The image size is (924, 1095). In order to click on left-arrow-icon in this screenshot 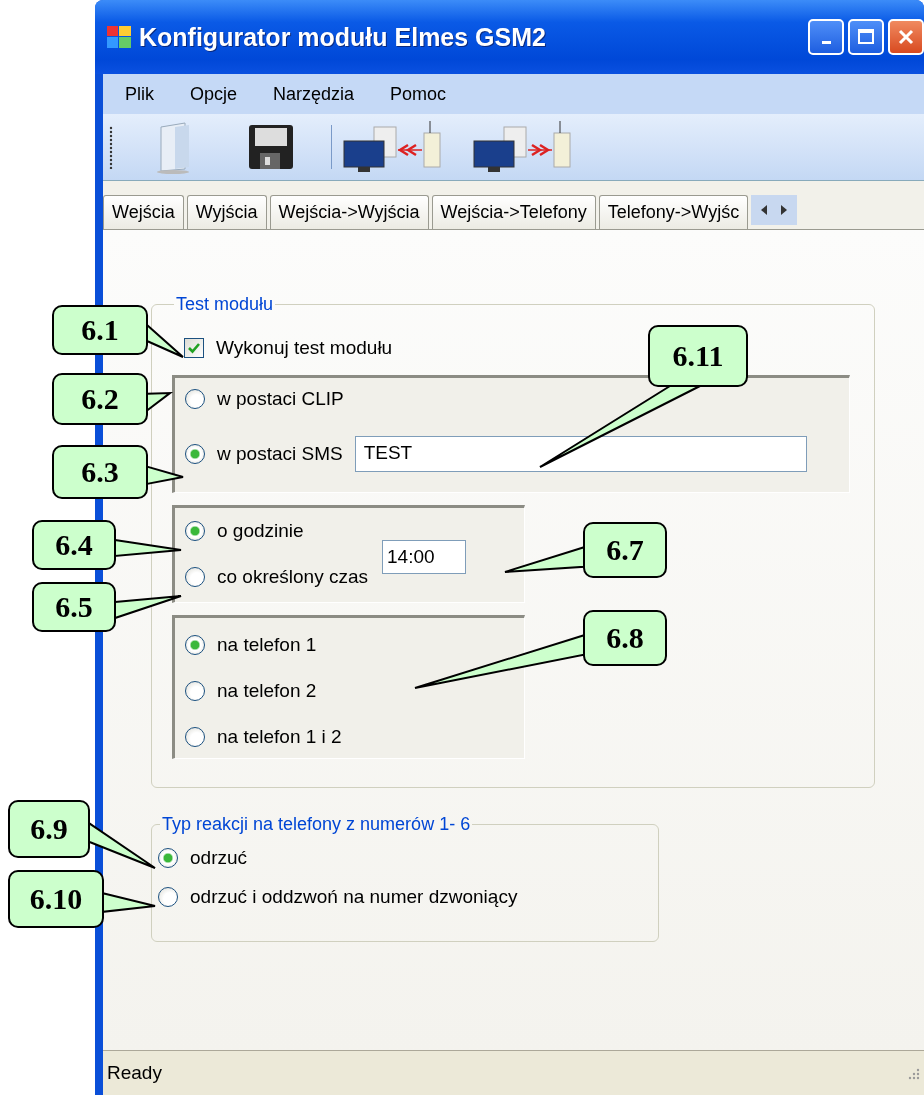, I will do `click(764, 210)`.